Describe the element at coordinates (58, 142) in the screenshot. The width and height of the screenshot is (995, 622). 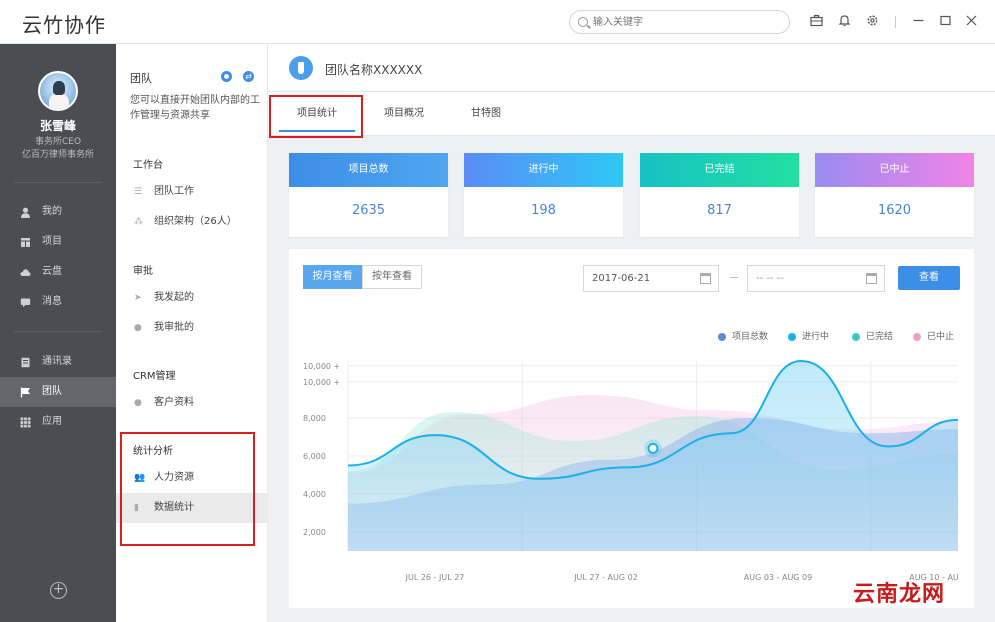
I see `user-role: 事务所CEO` at that location.